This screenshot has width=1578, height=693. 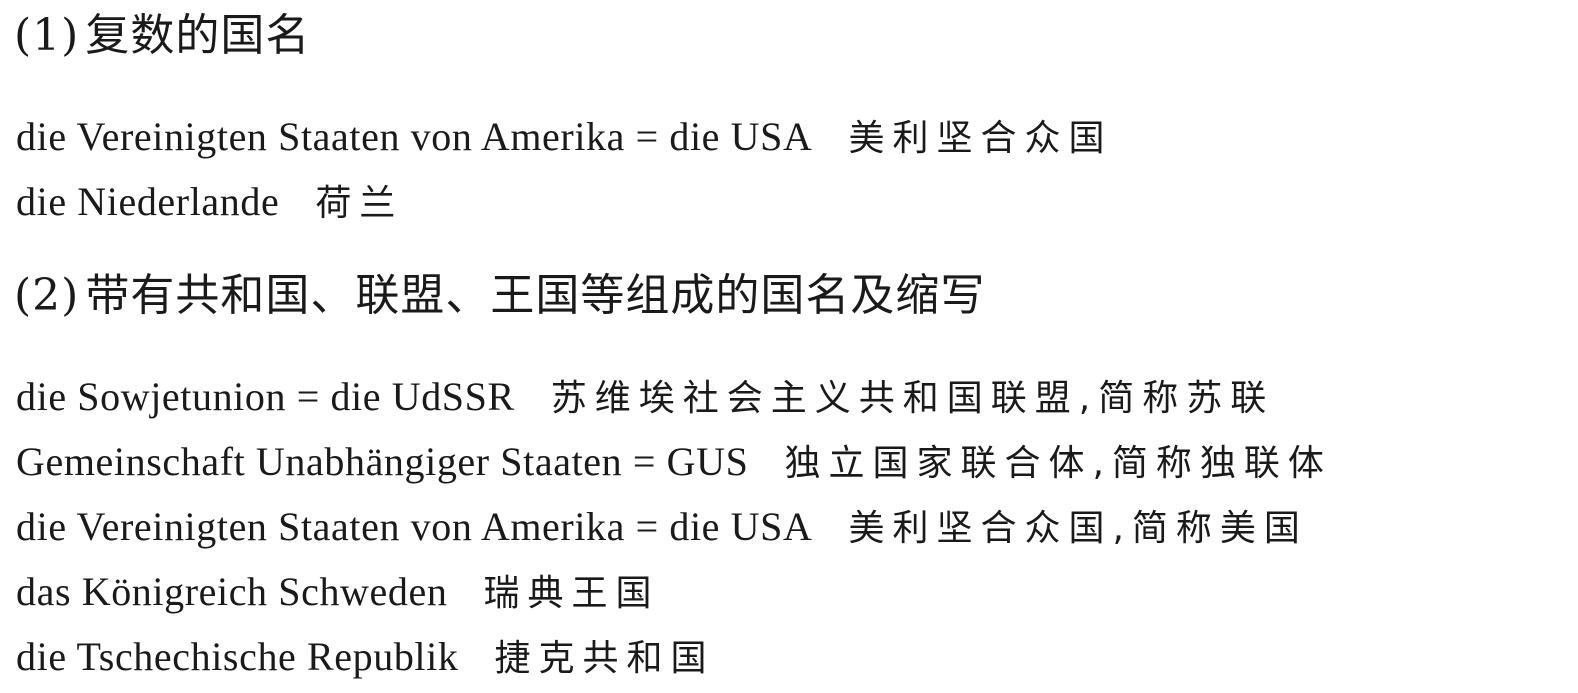 What do you see at coordinates (535, 295) in the screenshot?
I see `section-2-title: 带有共和国、联盟、王国等组成的国名及缩写` at bounding box center [535, 295].